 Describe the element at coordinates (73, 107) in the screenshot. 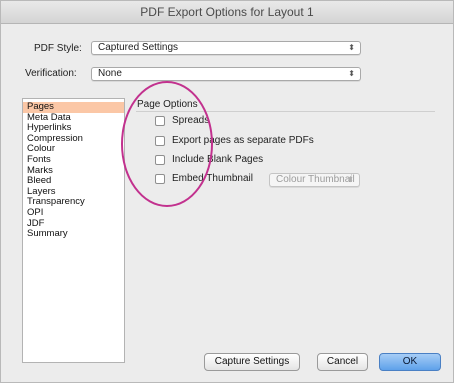

I see `sidebar-item-pages: Pages` at that location.